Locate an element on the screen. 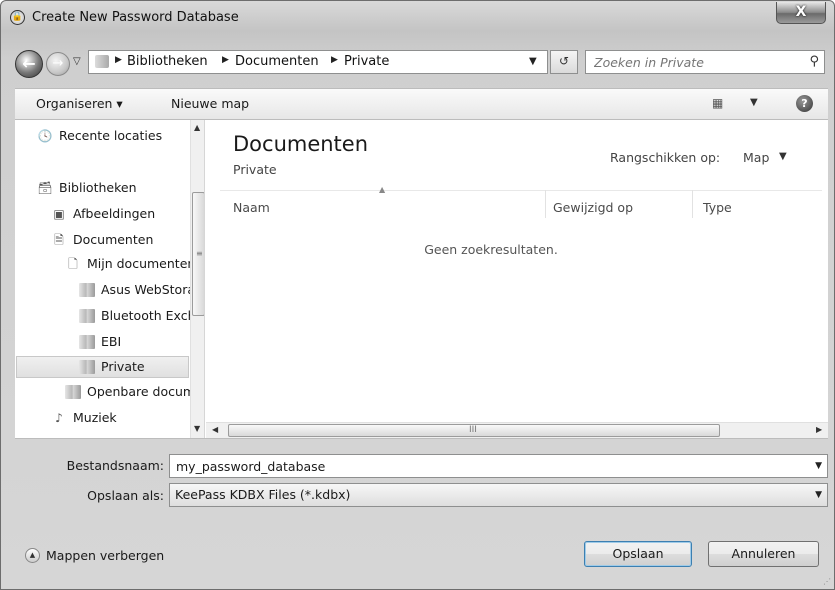 The width and height of the screenshot is (835, 590). filename-combobox: ▼ is located at coordinates (498, 466).